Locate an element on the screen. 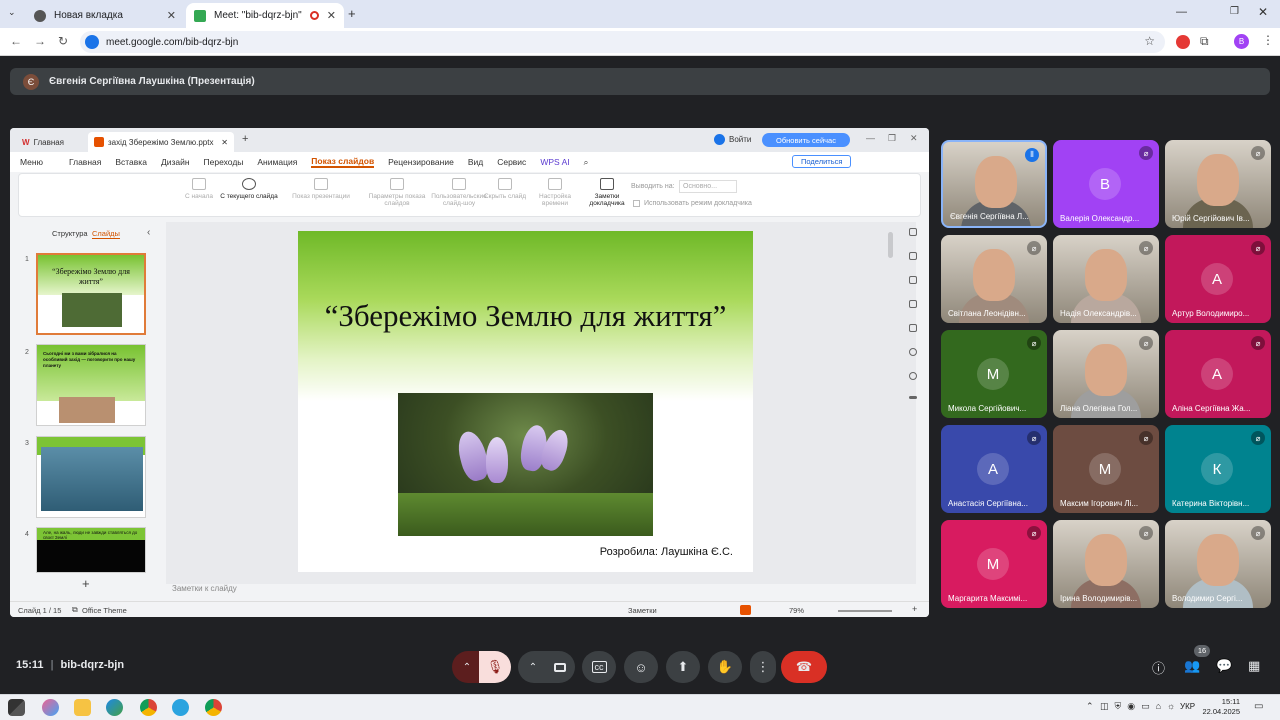  menu-wps-ai: WPS AI is located at coordinates (554, 162).